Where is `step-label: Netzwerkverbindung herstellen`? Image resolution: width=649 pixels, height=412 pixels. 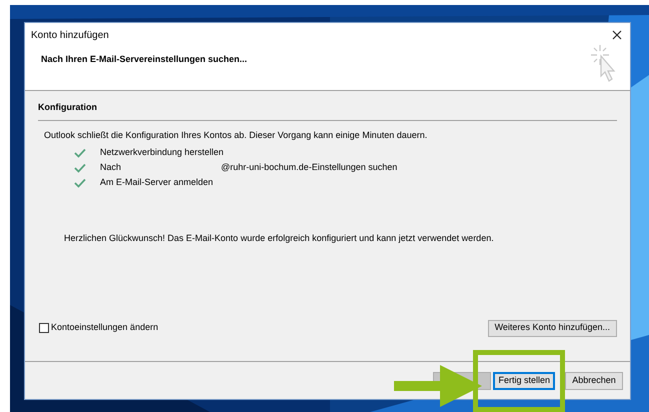
step-label: Netzwerkverbindung herstellen is located at coordinates (162, 153).